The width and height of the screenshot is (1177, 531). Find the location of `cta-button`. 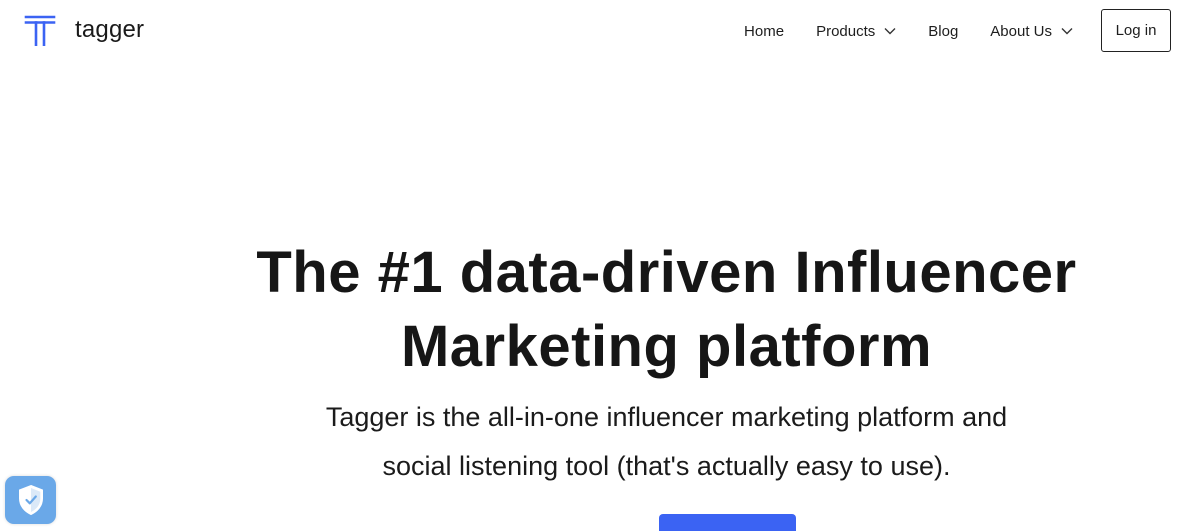

cta-button is located at coordinates (727, 522).